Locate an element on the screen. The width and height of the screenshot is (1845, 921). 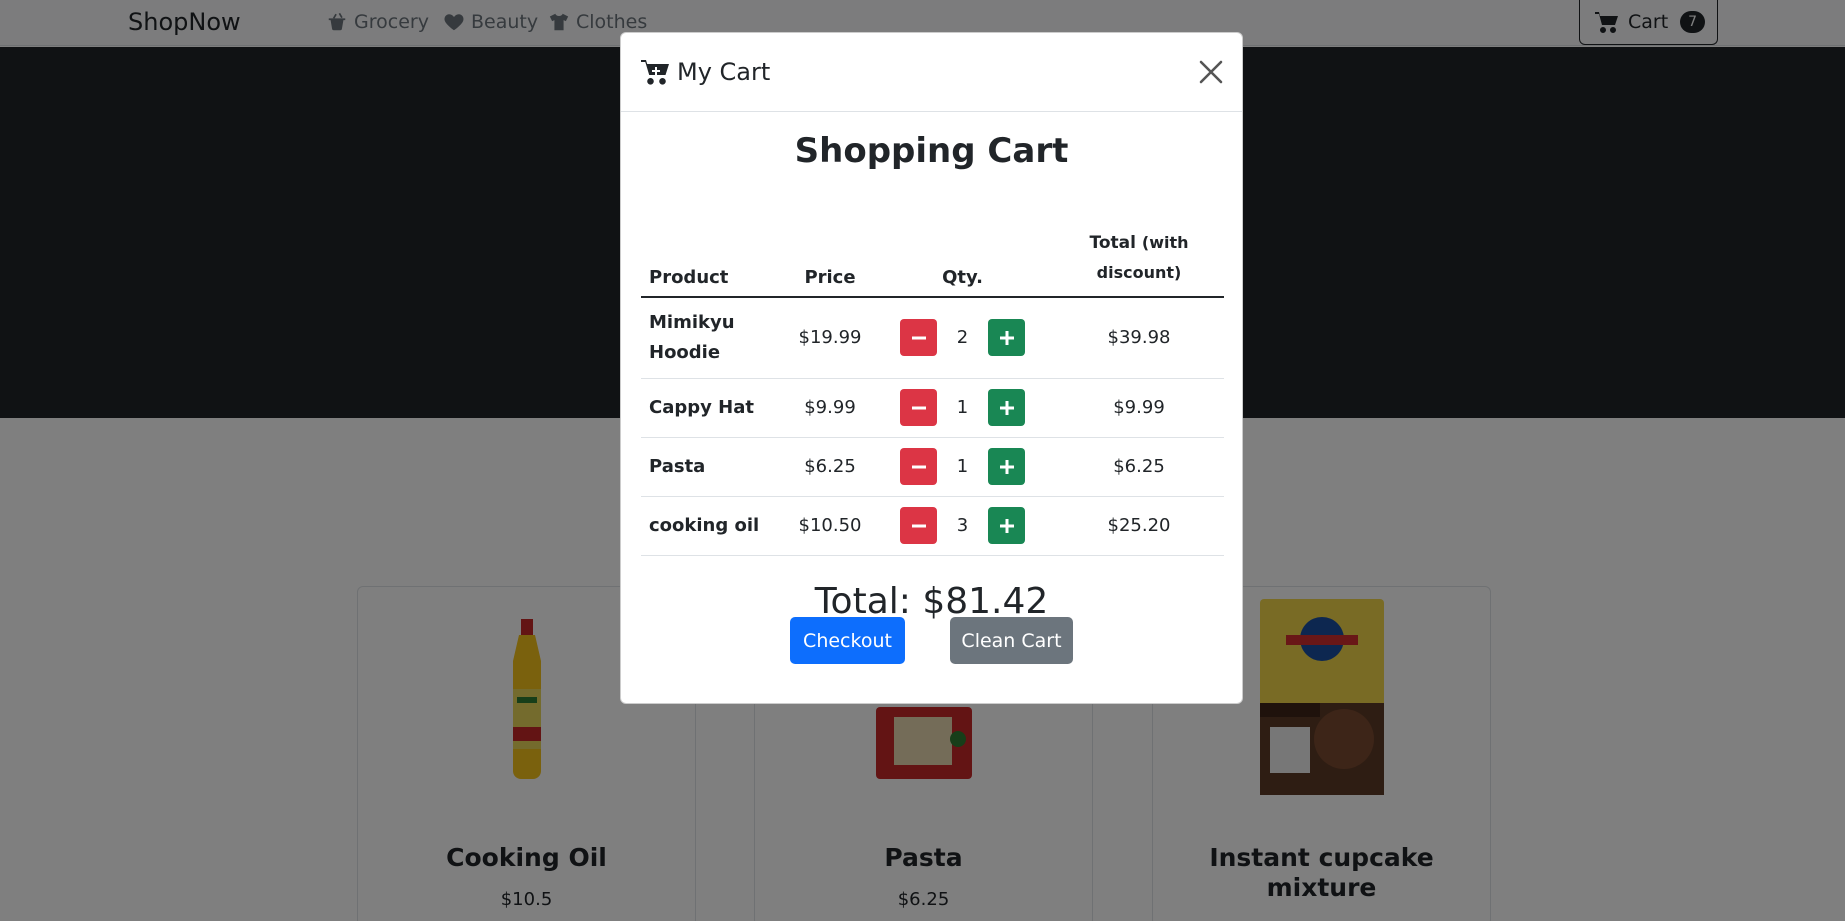
checkout-button: Checkout is located at coordinates (847, 640).